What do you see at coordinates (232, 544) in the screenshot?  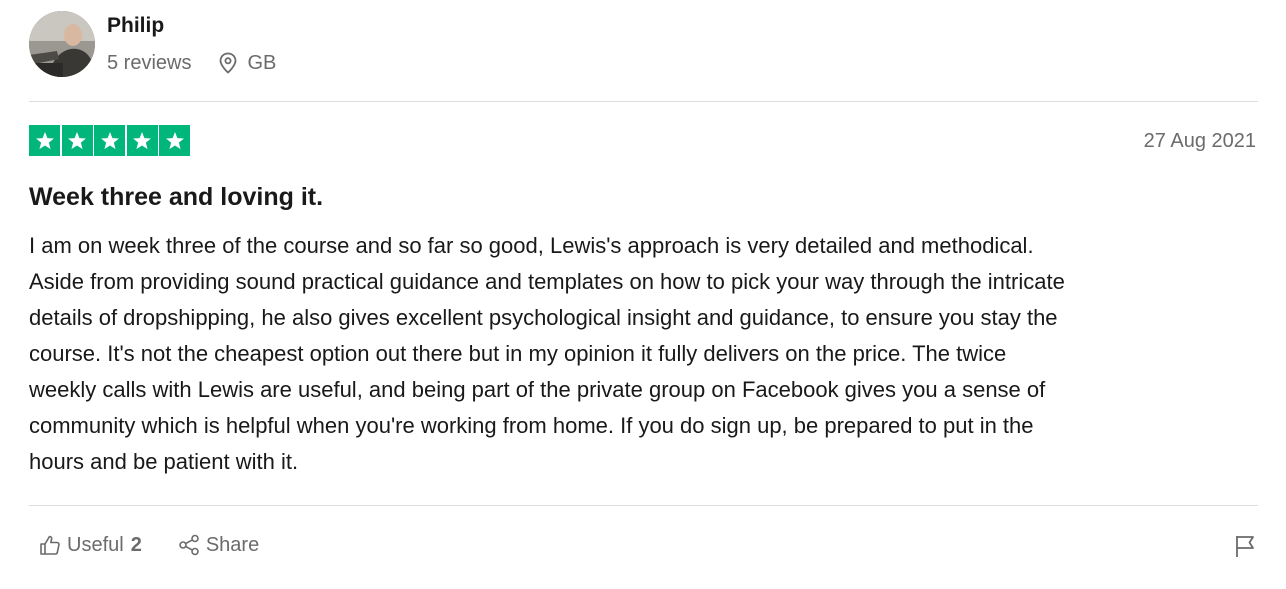 I see `share-label: Share` at bounding box center [232, 544].